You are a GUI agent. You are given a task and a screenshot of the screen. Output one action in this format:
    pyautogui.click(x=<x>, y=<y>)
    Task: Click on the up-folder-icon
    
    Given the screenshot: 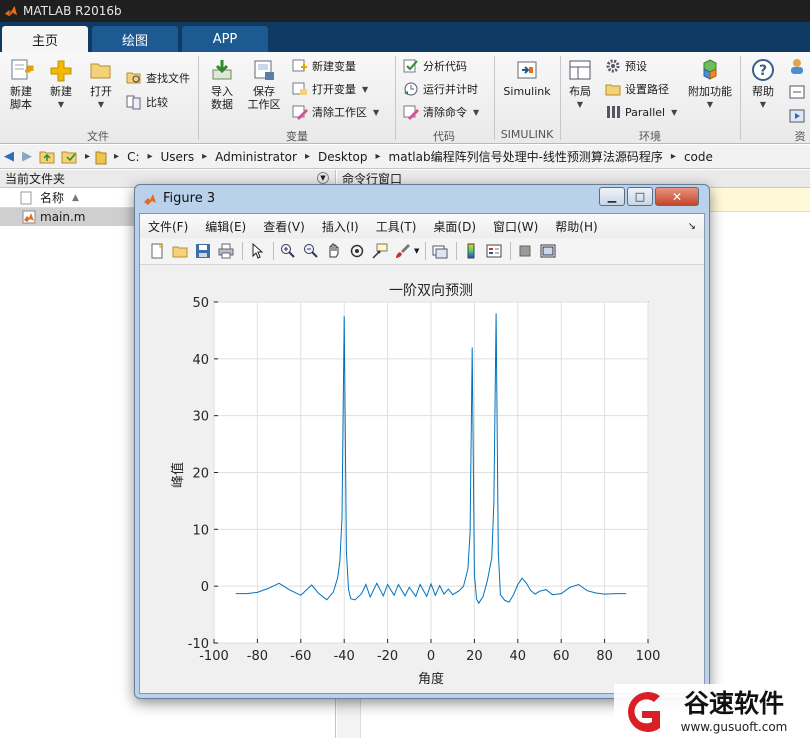 What is the action you would take?
    pyautogui.click(x=47, y=157)
    